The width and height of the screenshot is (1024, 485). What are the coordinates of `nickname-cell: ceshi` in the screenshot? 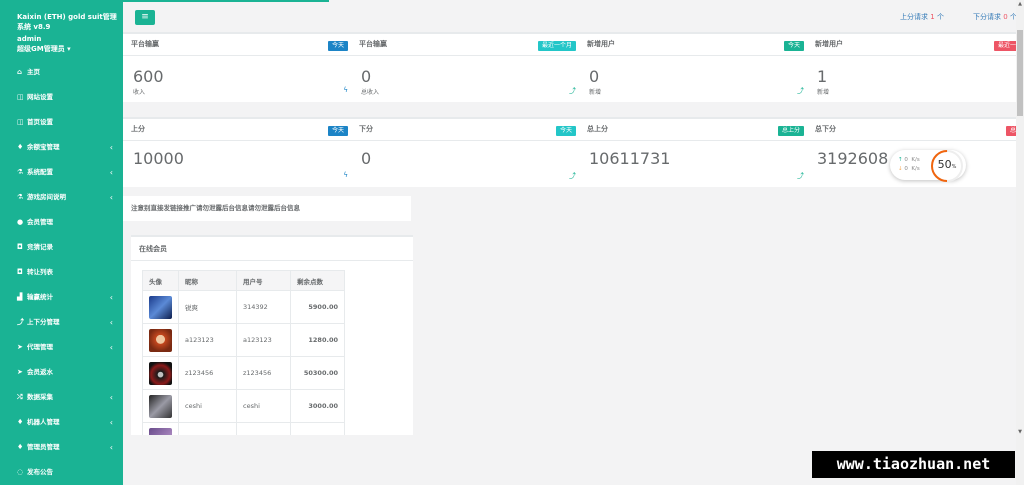 It's located at (207, 406).